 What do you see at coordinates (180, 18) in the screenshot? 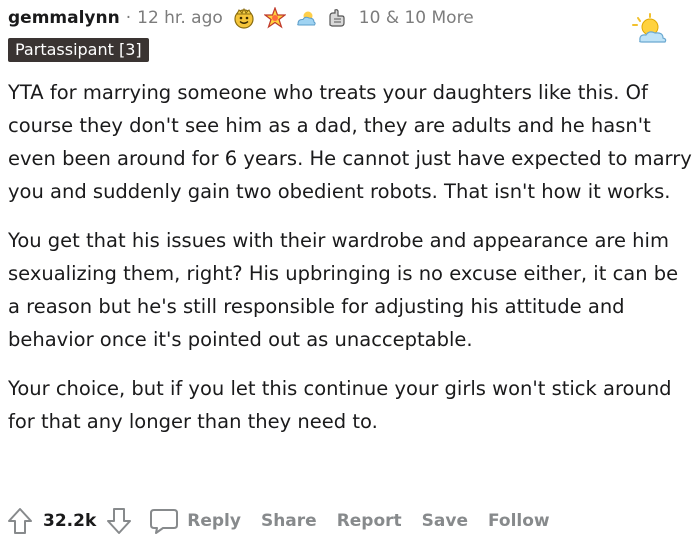
I see `comment-timestamp: 12 hr. ago` at bounding box center [180, 18].